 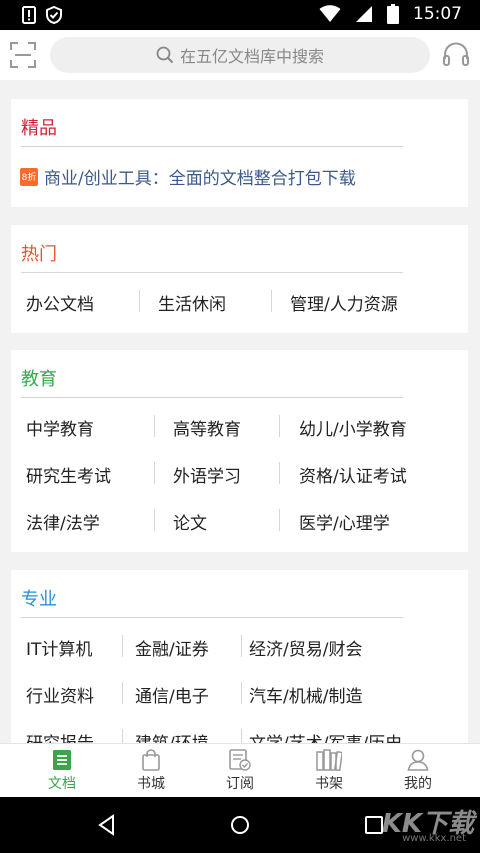 I want to click on category-it-computer: IT计算机, so click(x=59, y=647).